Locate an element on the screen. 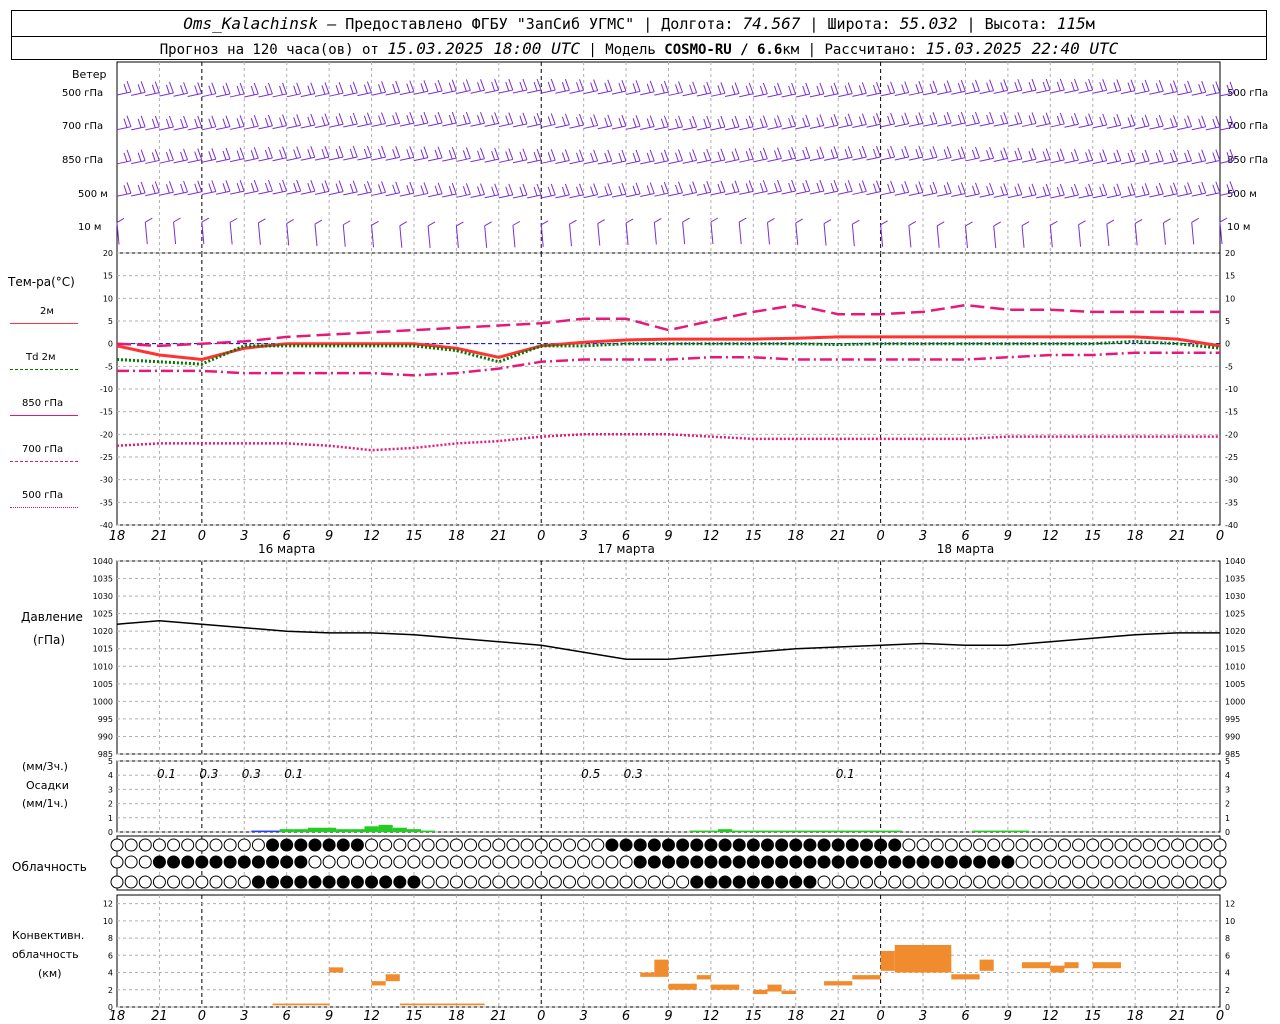  time-tick-bottom: 21 is located at coordinates (1177, 1016).